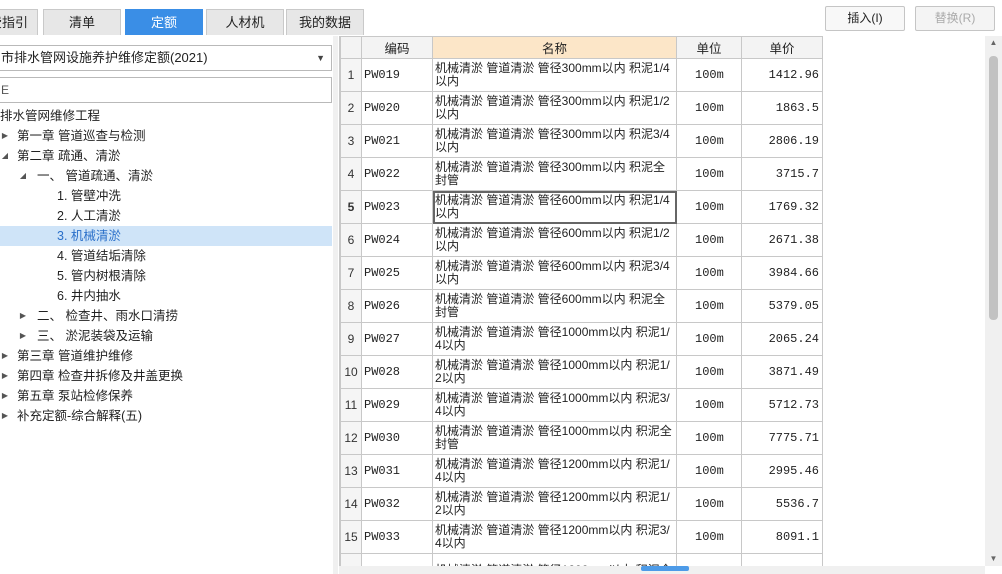 The image size is (1002, 574). Describe the element at coordinates (351, 537) in the screenshot. I see `row-number: 15` at that location.